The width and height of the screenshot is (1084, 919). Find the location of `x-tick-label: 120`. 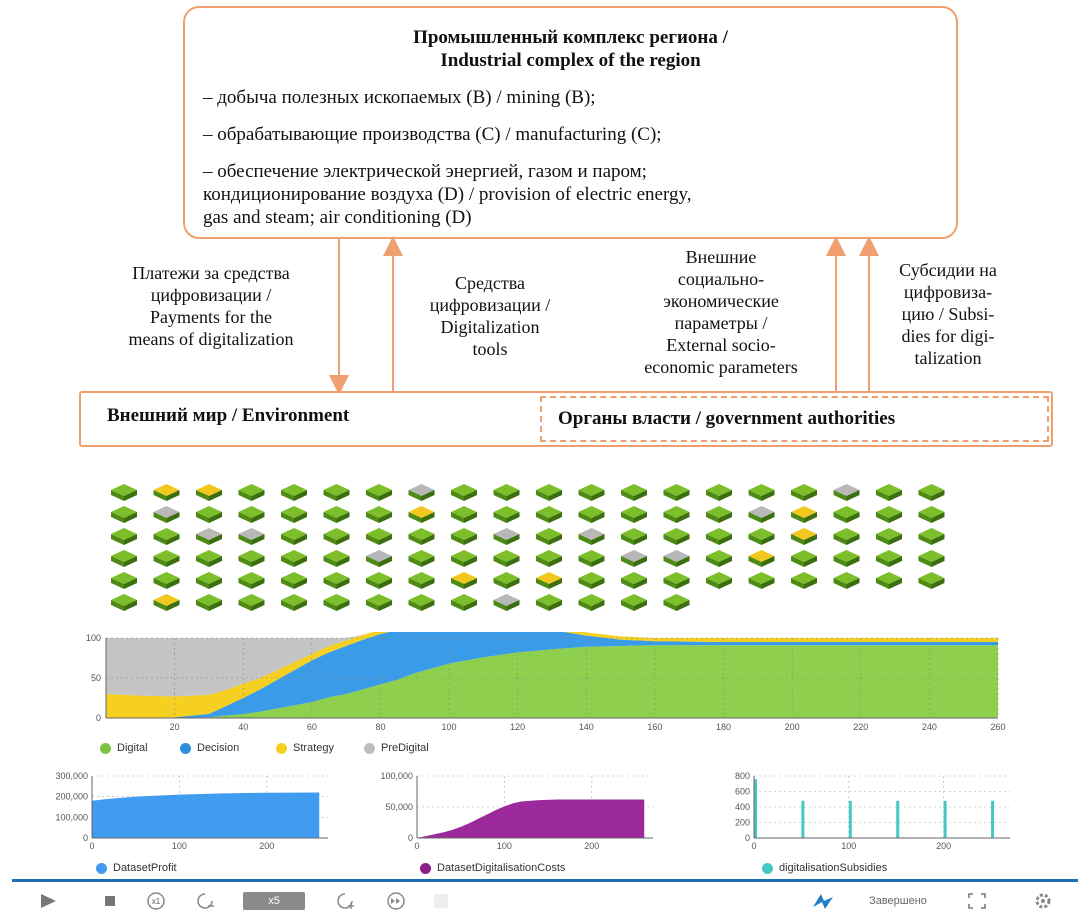

x-tick-label: 120 is located at coordinates (517, 727).